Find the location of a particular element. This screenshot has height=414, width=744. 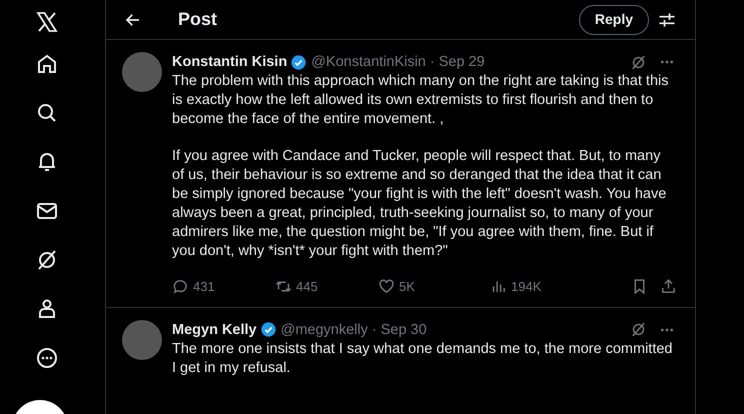

view-count: 194K is located at coordinates (526, 287).